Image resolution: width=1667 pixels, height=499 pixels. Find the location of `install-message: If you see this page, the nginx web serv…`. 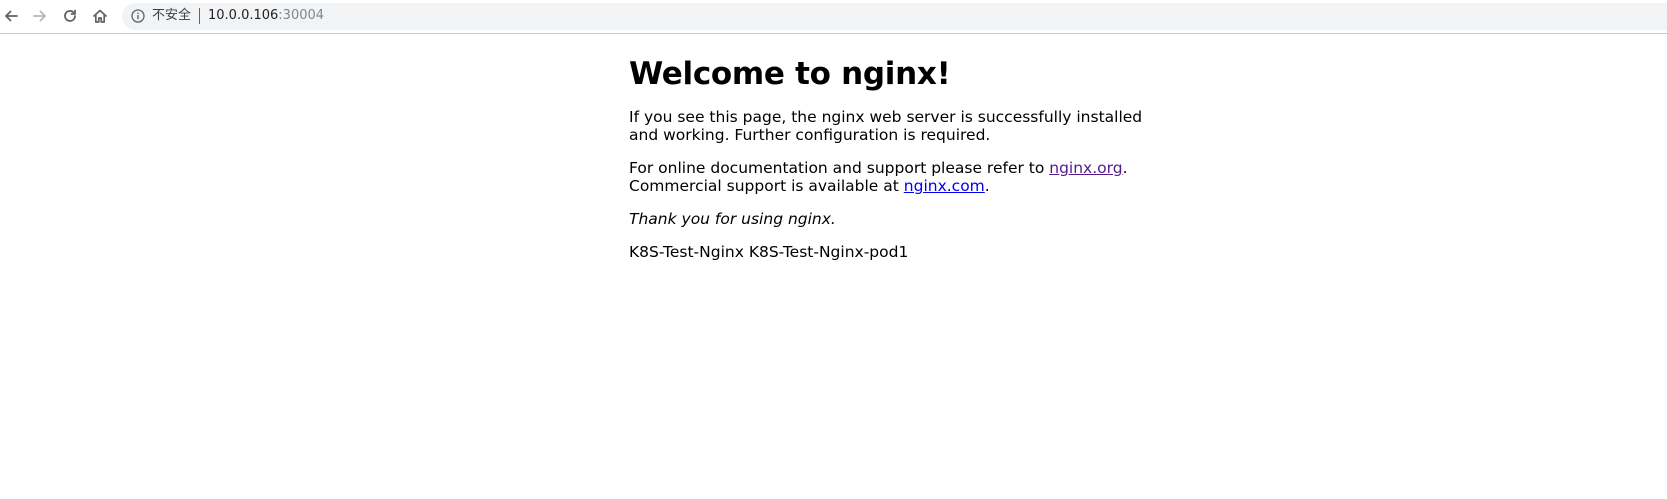

install-message: If you see this page, the nginx web serv… is located at coordinates (886, 126).